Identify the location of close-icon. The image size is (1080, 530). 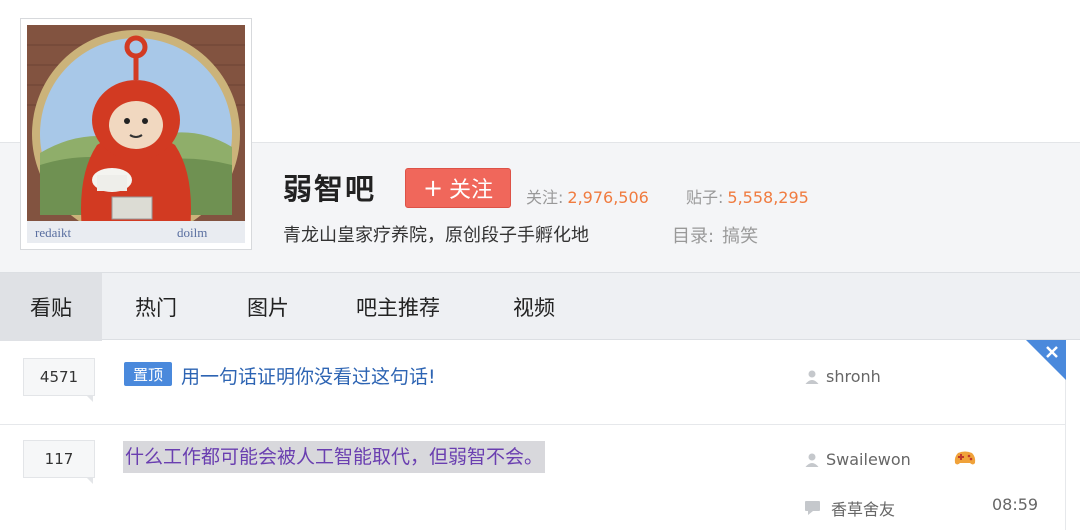
(1046, 360).